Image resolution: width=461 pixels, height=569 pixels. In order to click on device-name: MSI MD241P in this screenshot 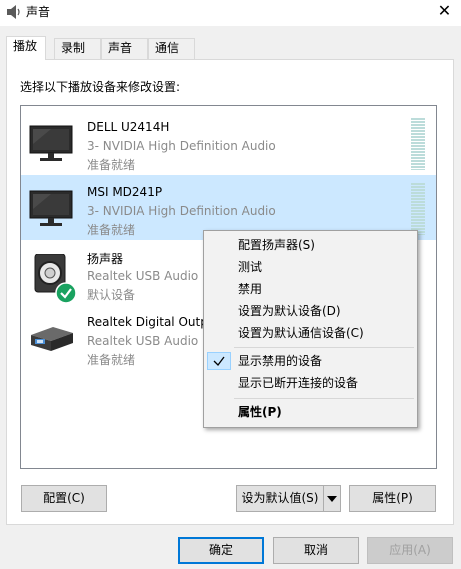, I will do `click(125, 192)`.